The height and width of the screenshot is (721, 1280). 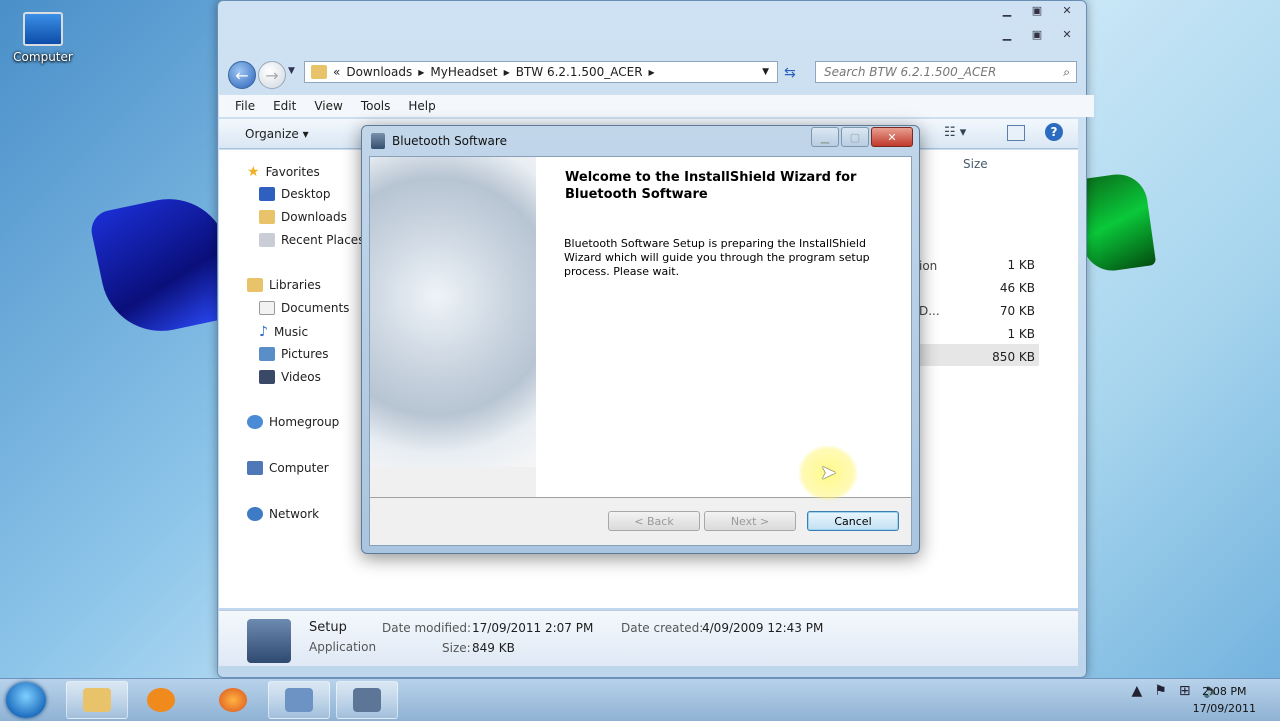 I want to click on maximize-icon: ▢, so click(x=855, y=137).